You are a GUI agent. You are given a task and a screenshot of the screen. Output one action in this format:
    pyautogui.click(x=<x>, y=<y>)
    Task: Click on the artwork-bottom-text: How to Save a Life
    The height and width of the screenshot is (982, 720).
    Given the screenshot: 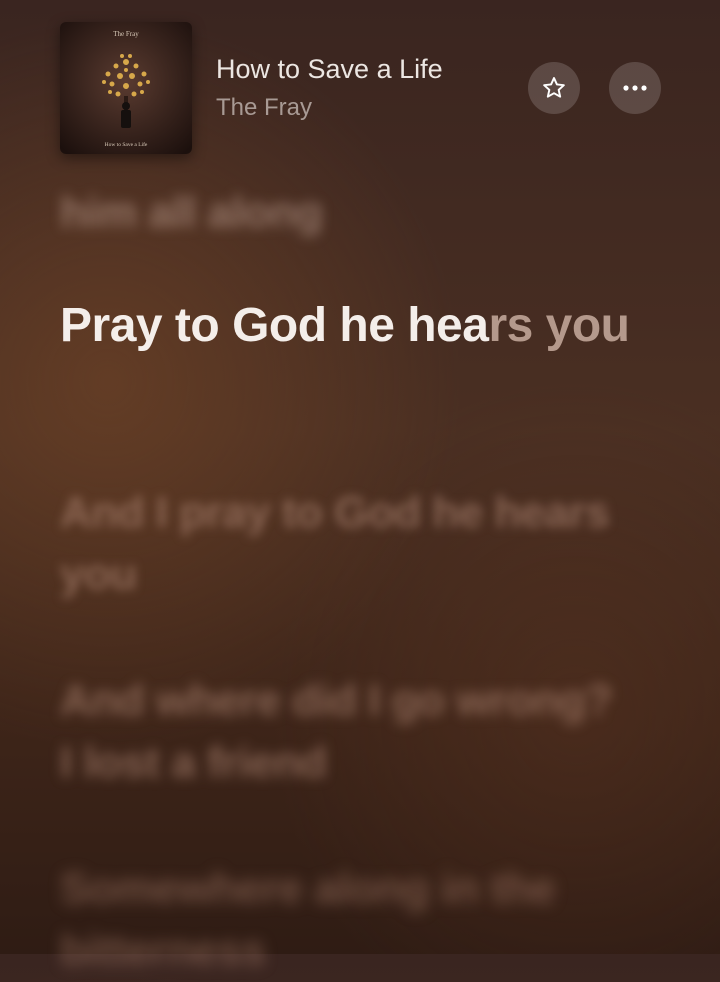 What is the action you would take?
    pyautogui.click(x=126, y=144)
    